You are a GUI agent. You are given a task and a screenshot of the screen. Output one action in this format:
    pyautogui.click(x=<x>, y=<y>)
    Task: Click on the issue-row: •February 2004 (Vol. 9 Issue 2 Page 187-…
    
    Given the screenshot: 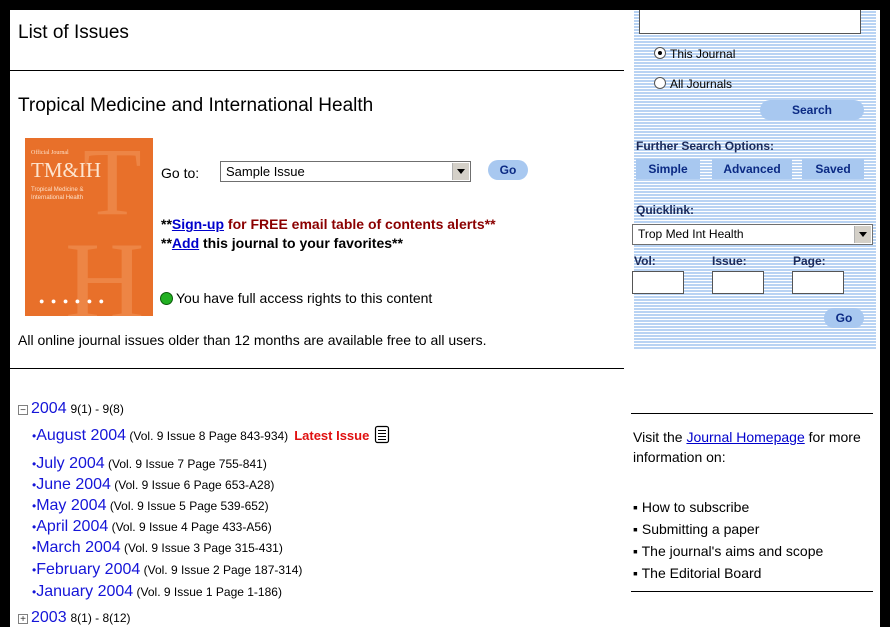 What is the action you would take?
    pyautogui.click(x=167, y=569)
    